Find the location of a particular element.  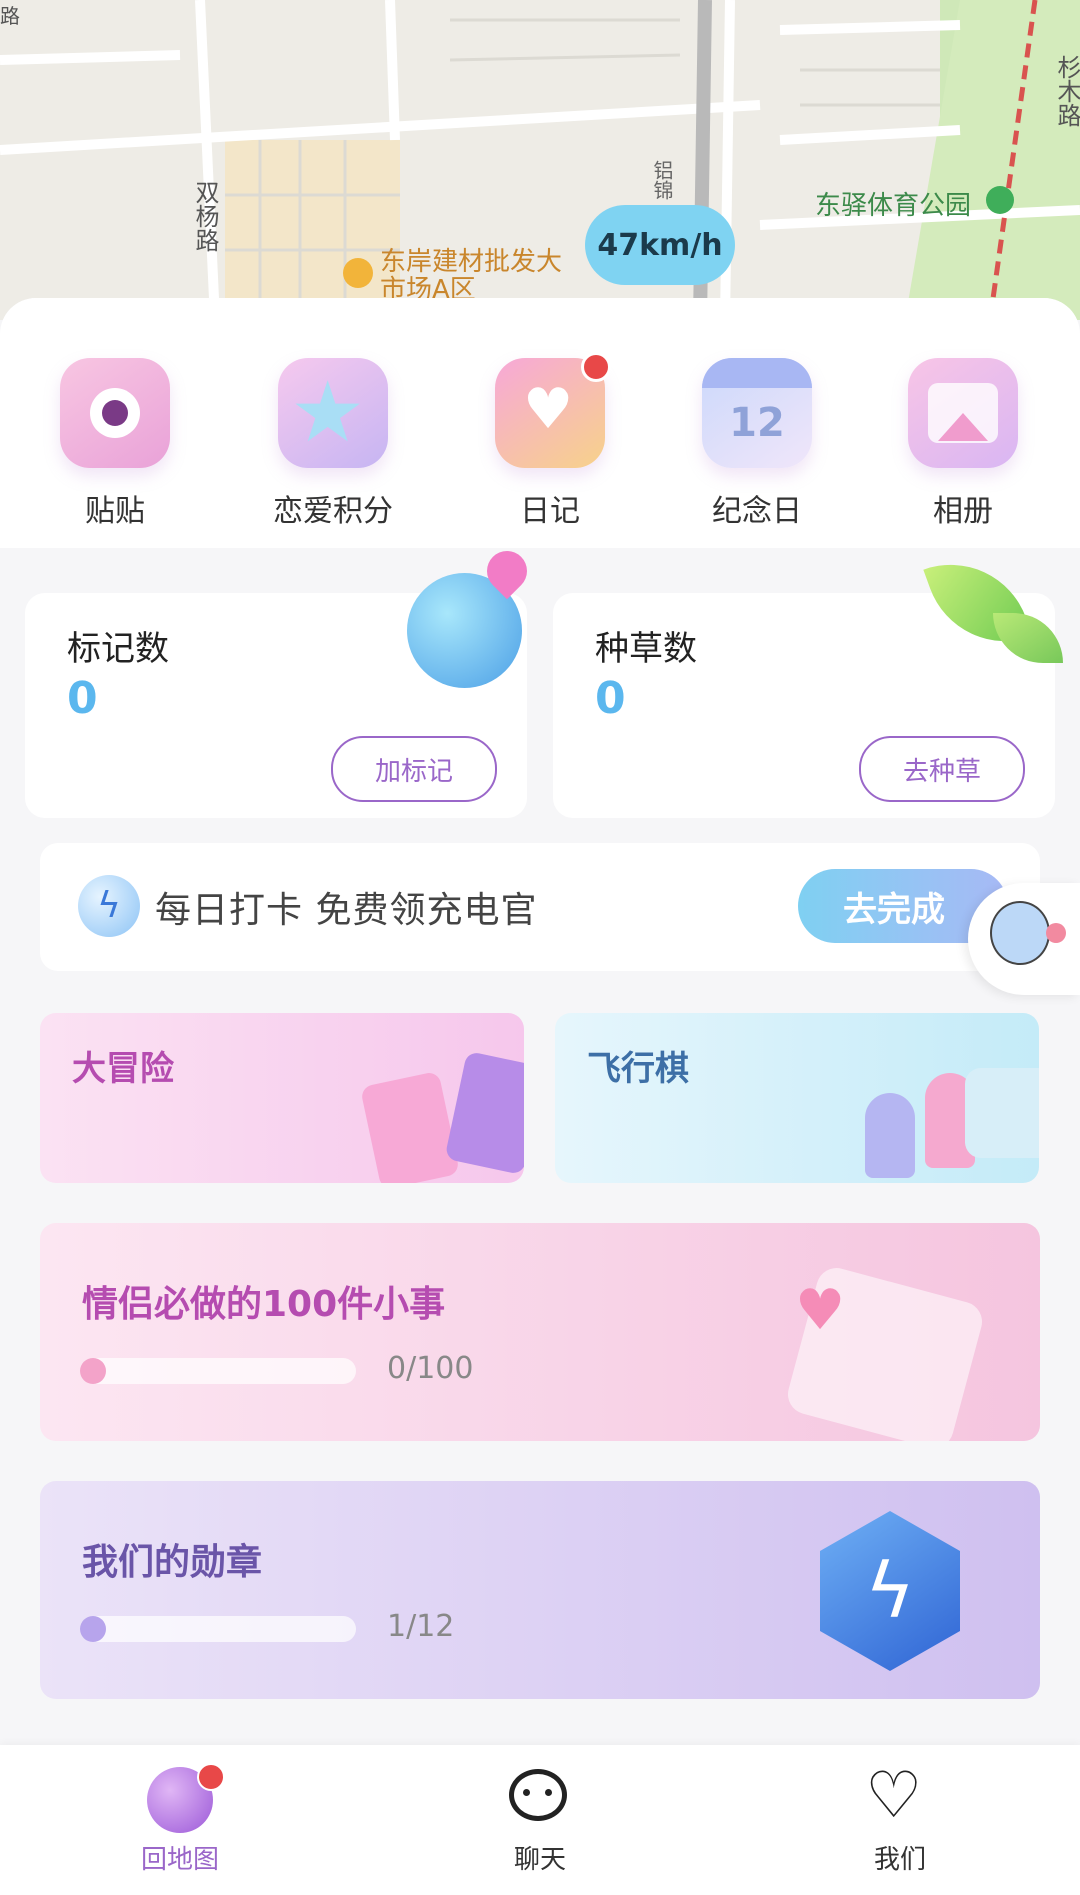

leaf-icon-small is located at coordinates (1028, 638).